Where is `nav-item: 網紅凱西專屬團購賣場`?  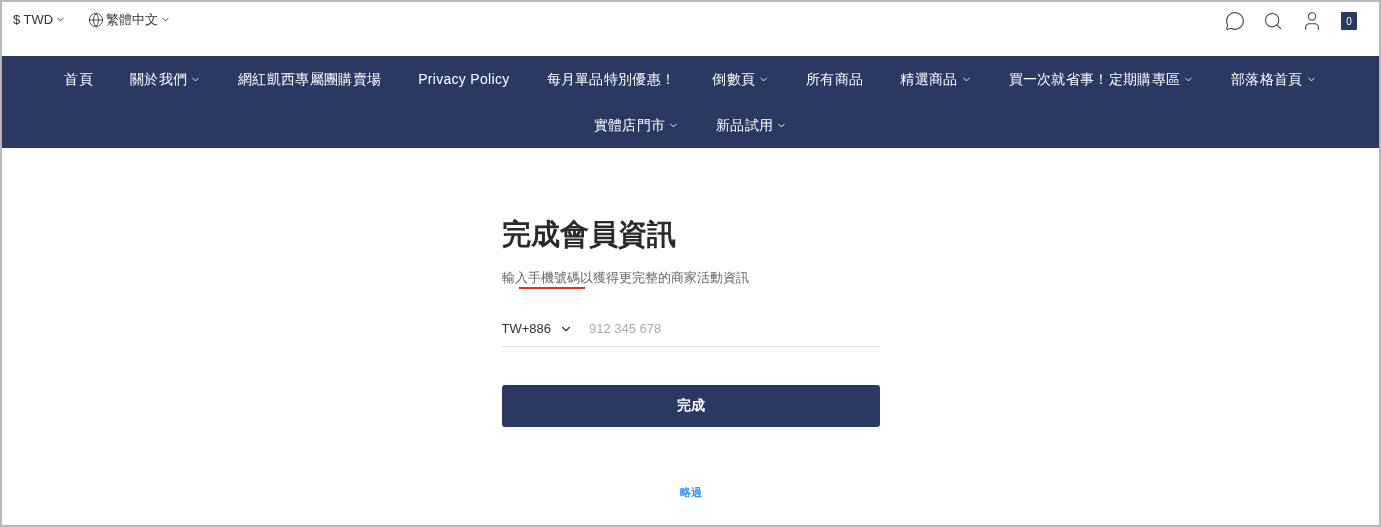
nav-item: 網紅凱西專屬團購賣場 is located at coordinates (310, 79).